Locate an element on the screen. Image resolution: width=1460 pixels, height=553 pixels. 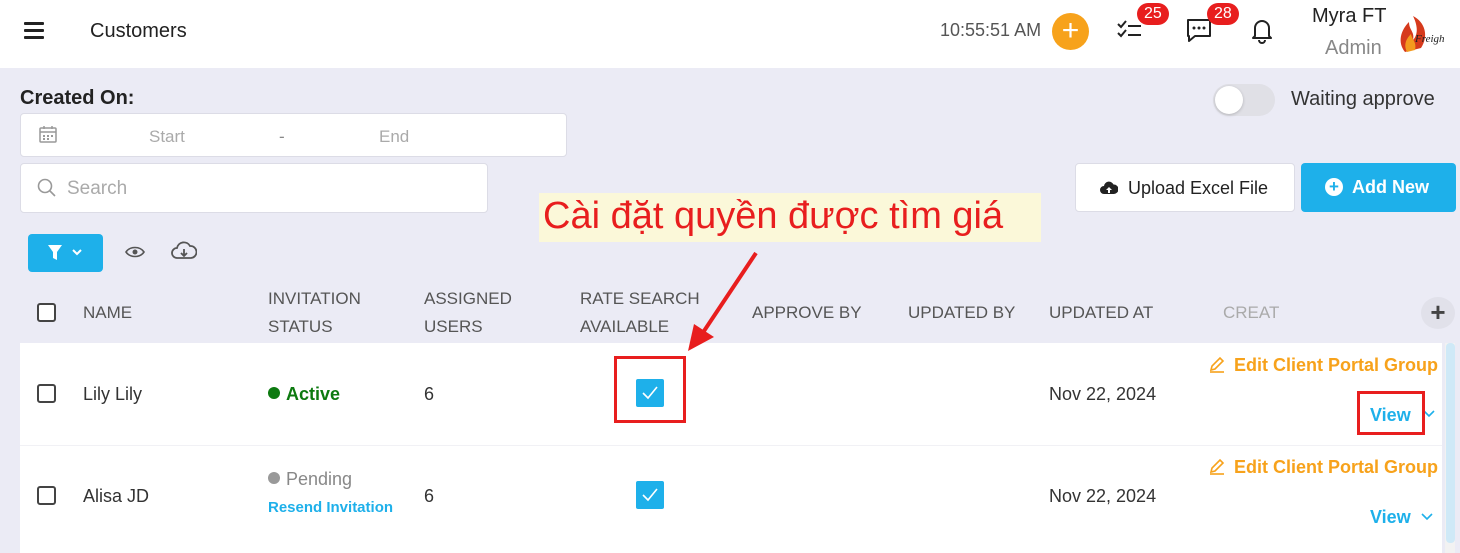
end-date-field: End is located at coordinates (394, 137).